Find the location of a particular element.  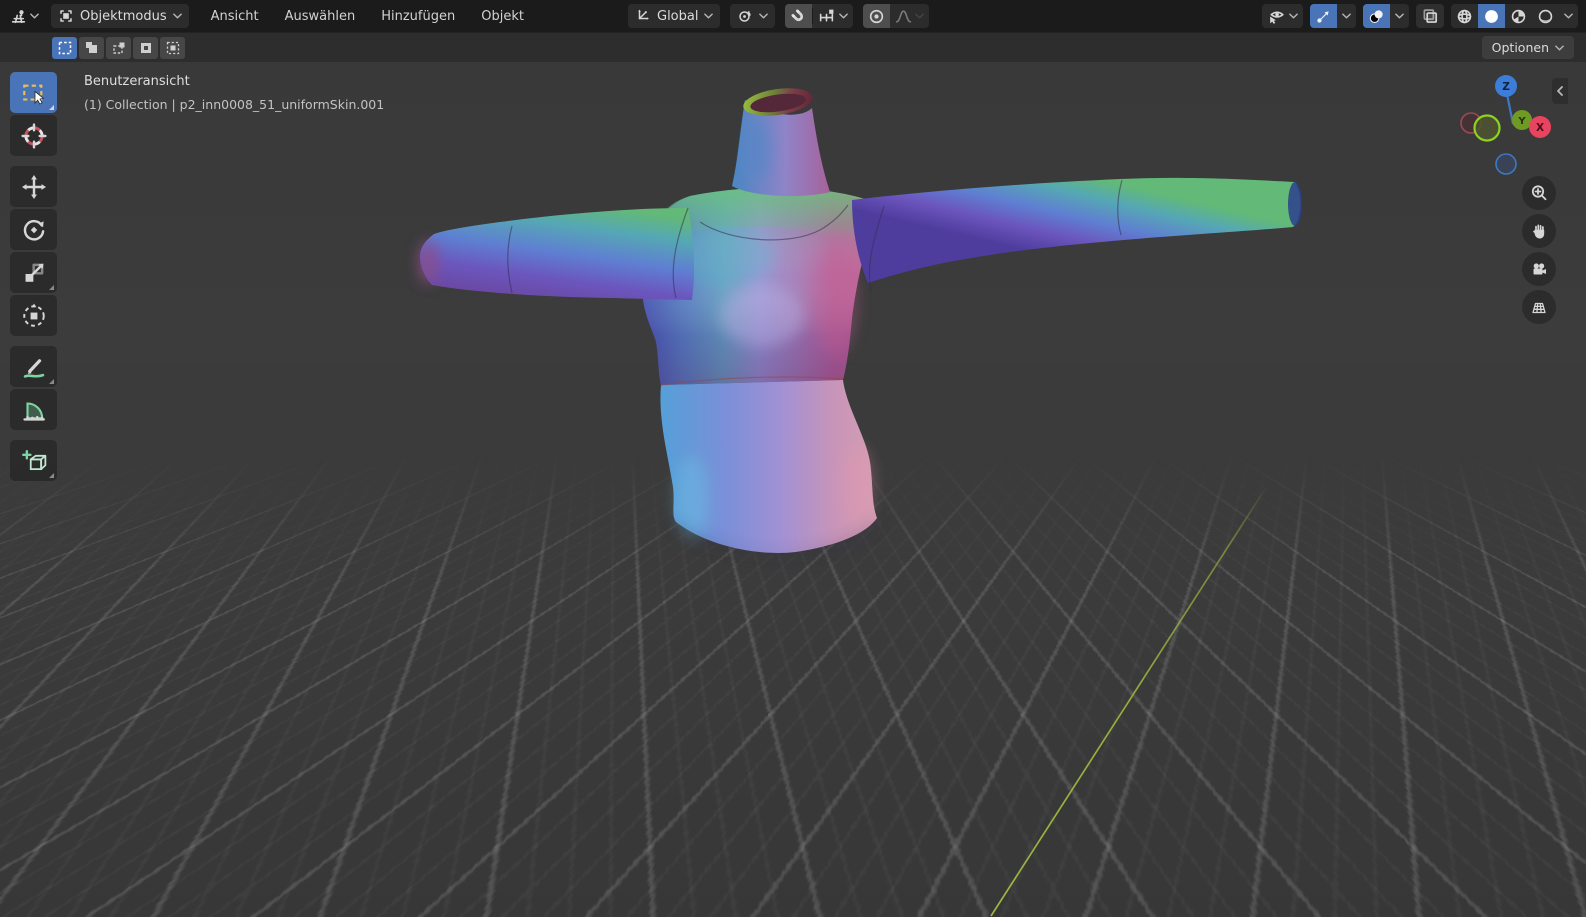

select-mode-extend is located at coordinates (91, 48).